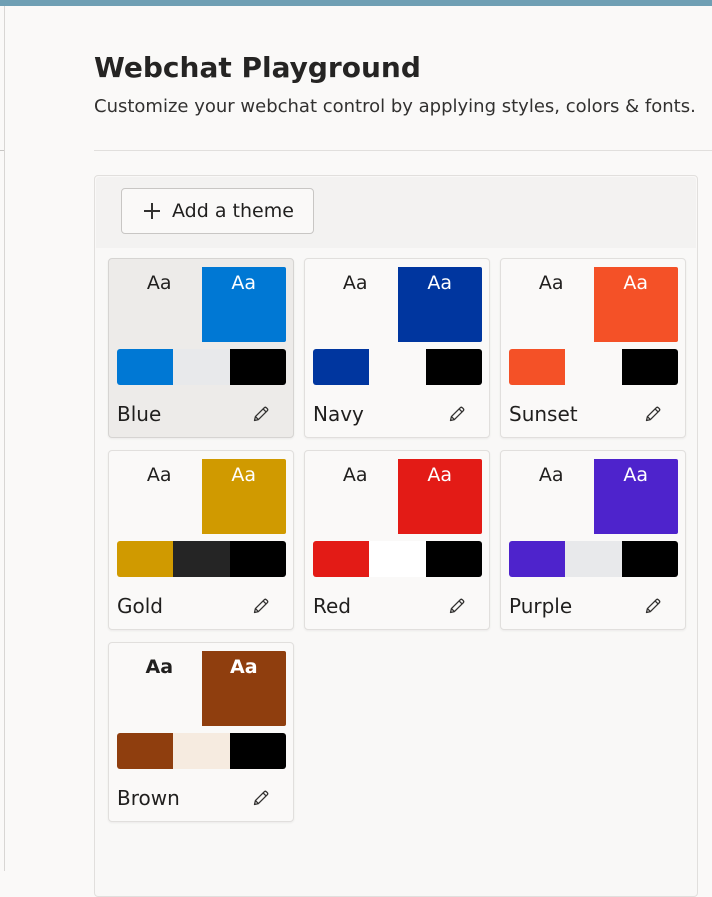  I want to click on theme-card-red: Aa Aa Red, so click(397, 540).